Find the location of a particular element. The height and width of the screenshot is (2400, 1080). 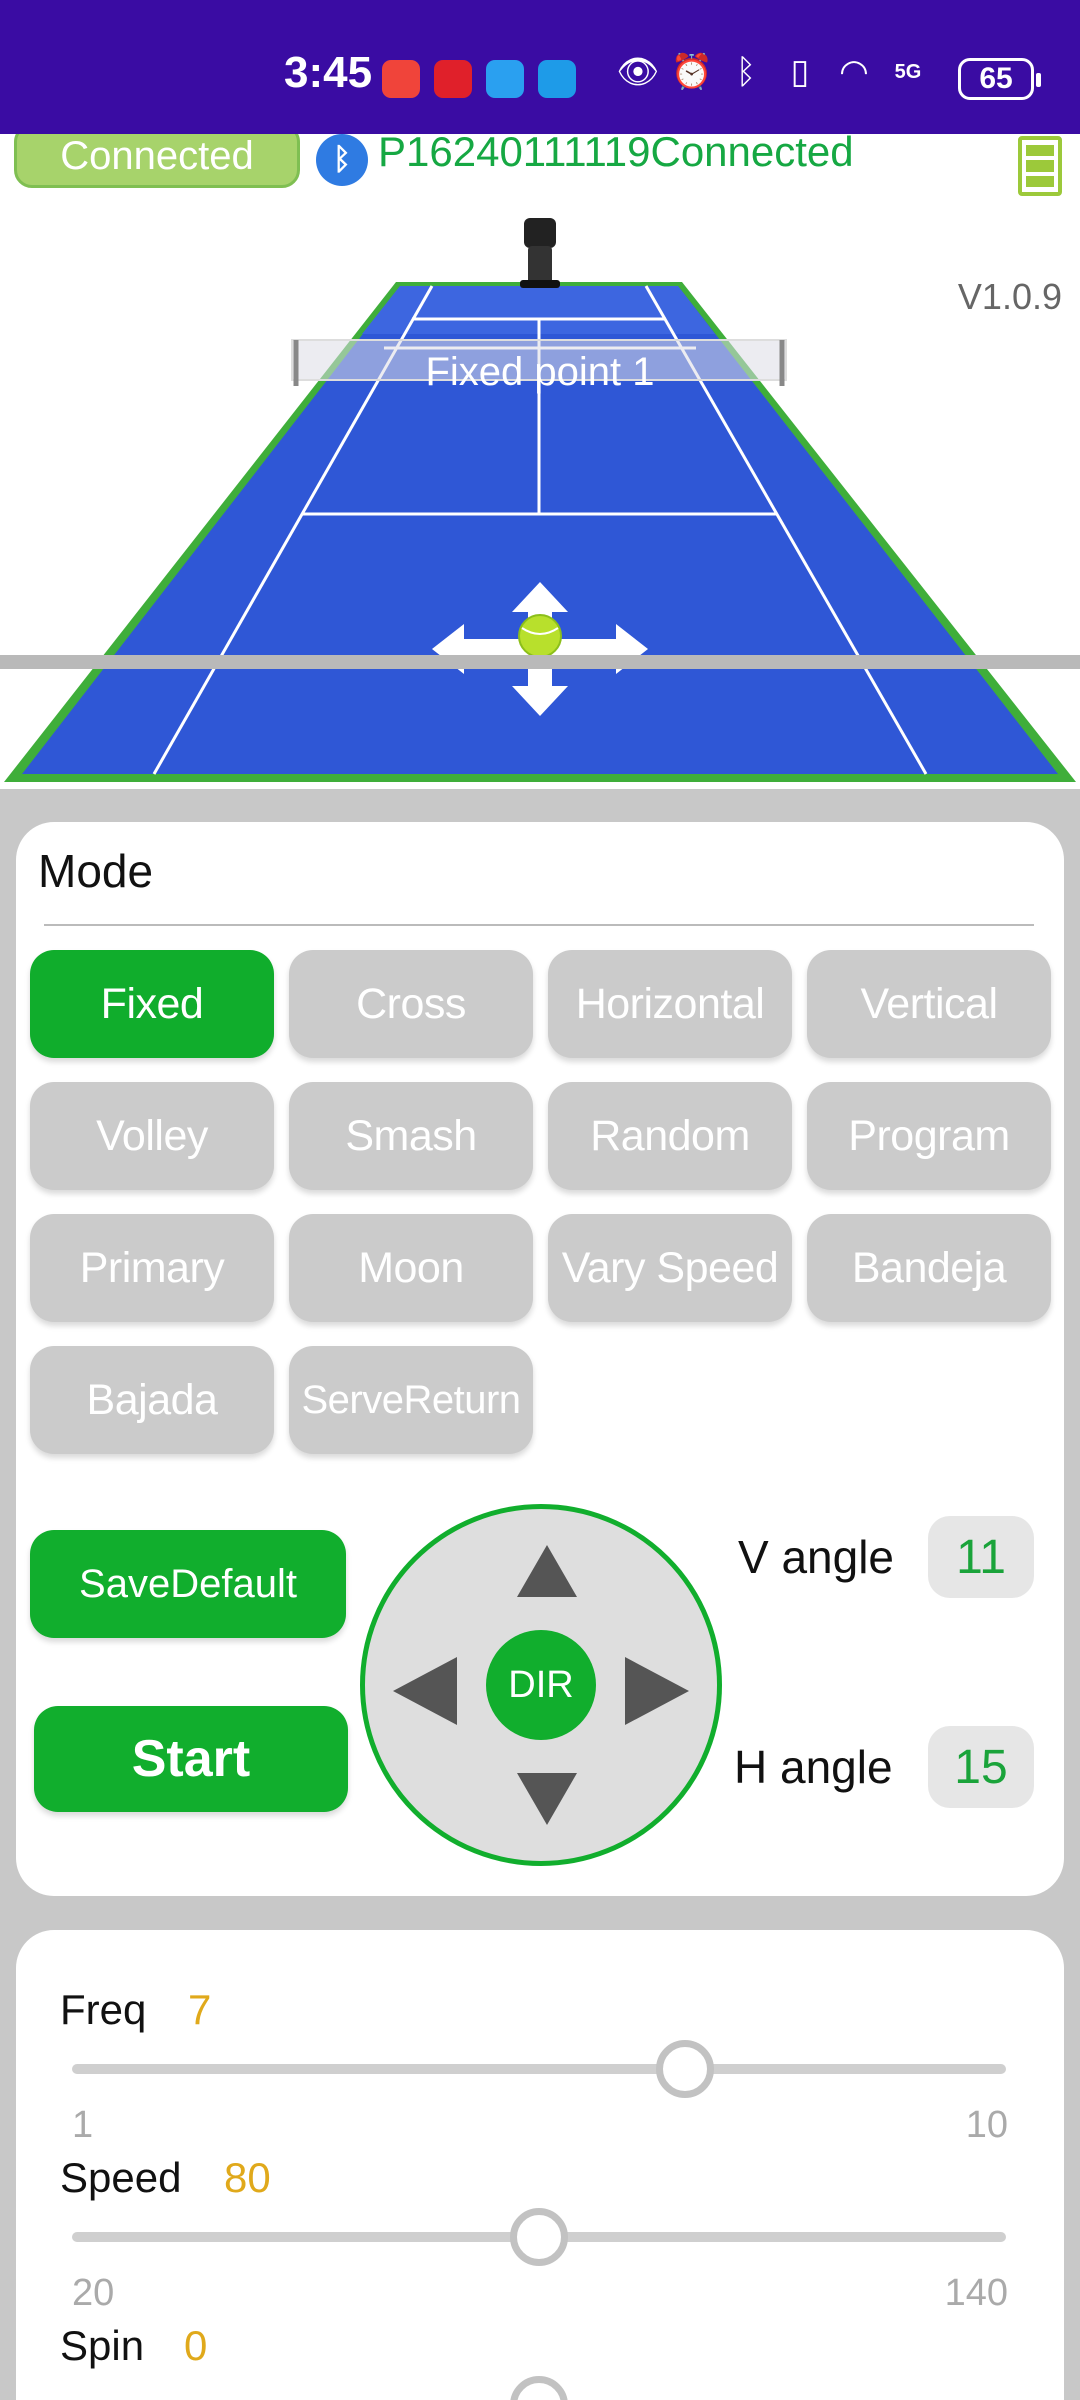

mode-fixed-button: Fixed is located at coordinates (152, 1004).